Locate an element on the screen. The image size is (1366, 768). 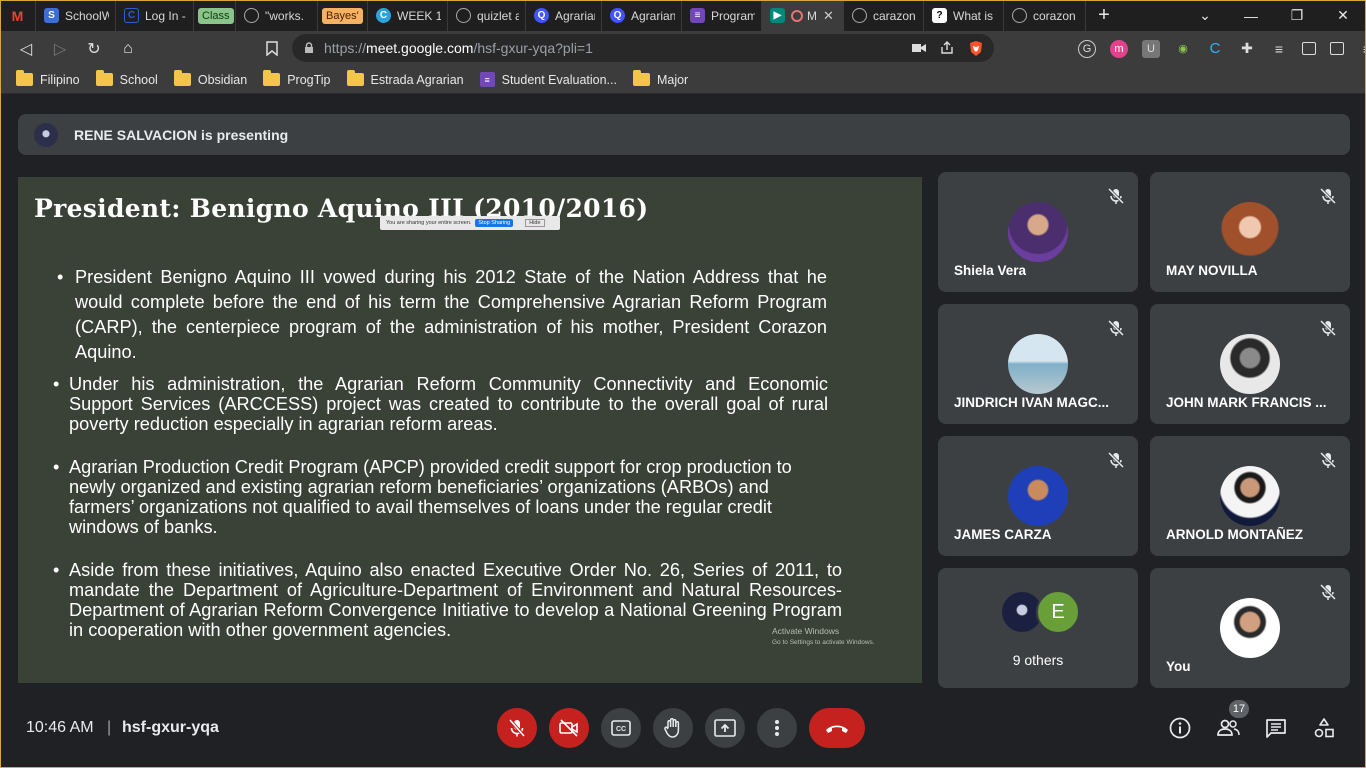
tab-agrarian-1: Q Agrarian is located at coordinates (564, 15).